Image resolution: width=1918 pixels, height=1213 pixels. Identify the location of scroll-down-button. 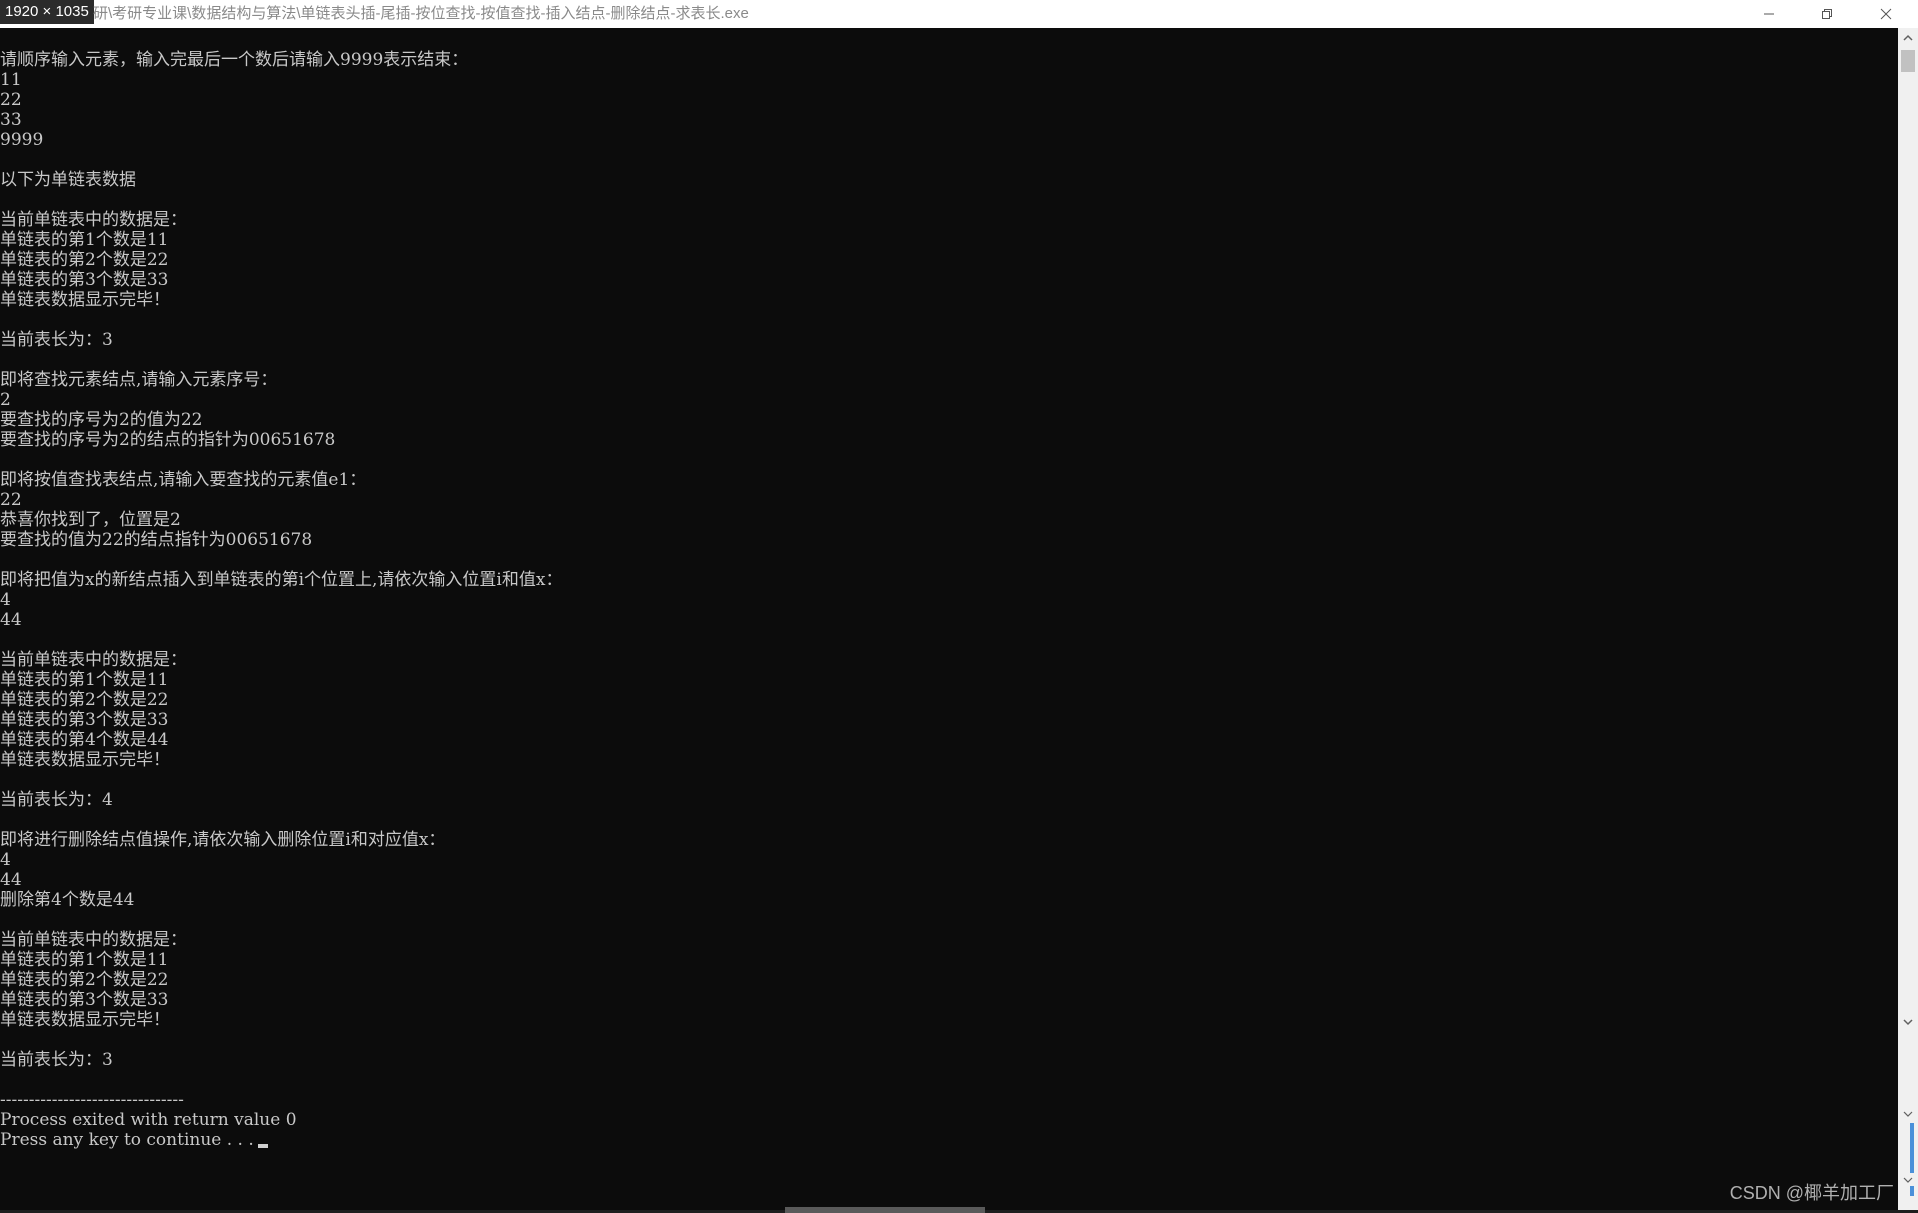
(1908, 1022).